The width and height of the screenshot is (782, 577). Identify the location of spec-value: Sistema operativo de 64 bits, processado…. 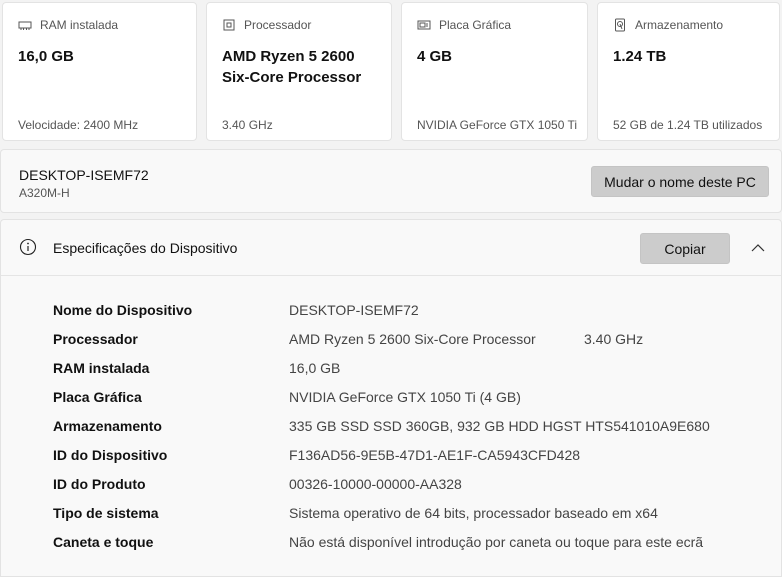
(473, 513).